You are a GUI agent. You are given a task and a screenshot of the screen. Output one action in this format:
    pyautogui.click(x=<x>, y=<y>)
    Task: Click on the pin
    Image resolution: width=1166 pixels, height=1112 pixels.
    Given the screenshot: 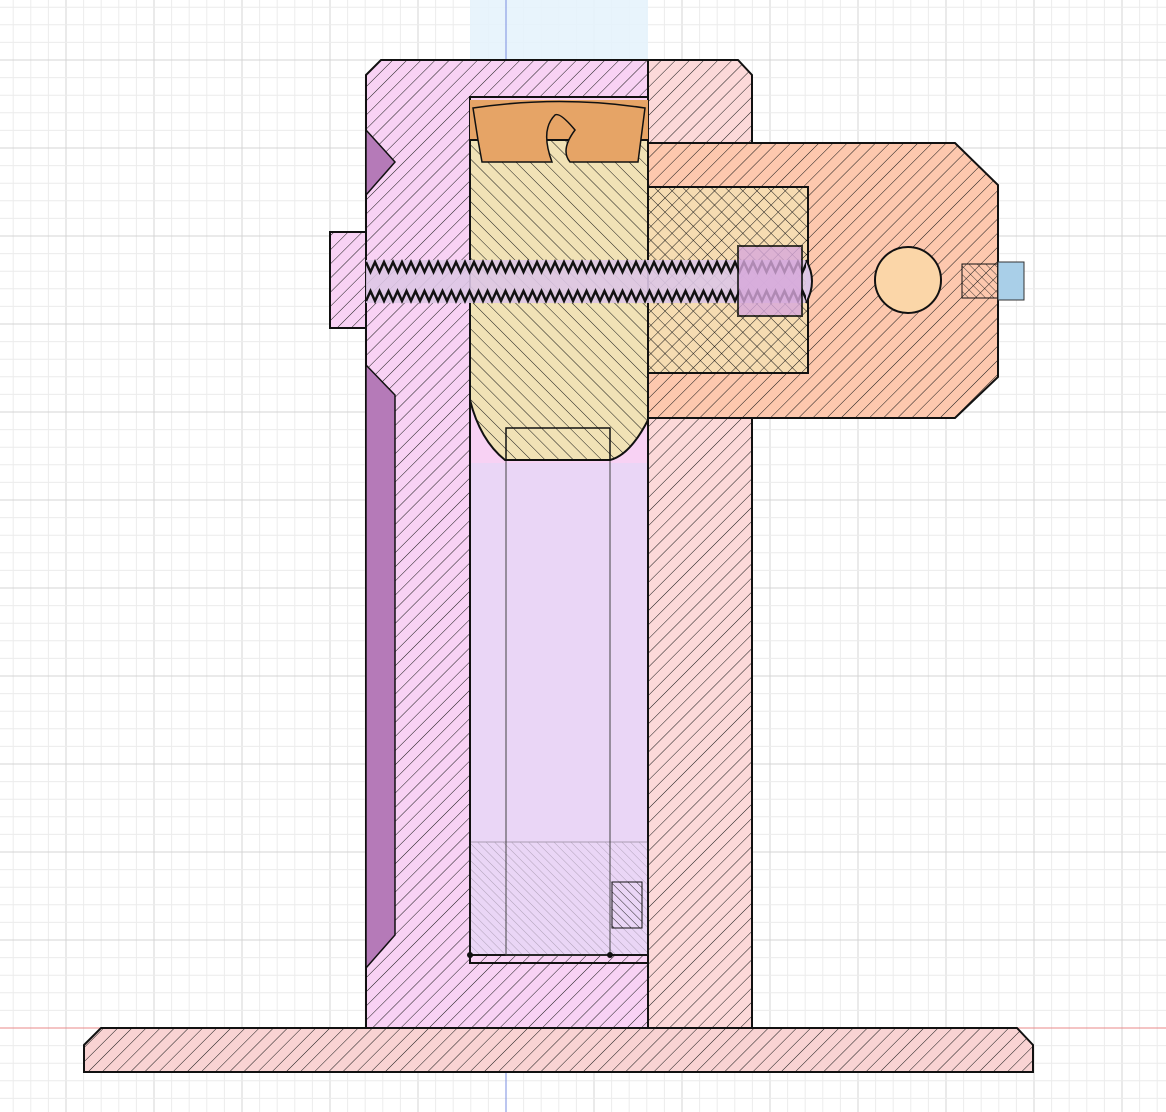 What is the action you would take?
    pyautogui.click(x=908, y=280)
    